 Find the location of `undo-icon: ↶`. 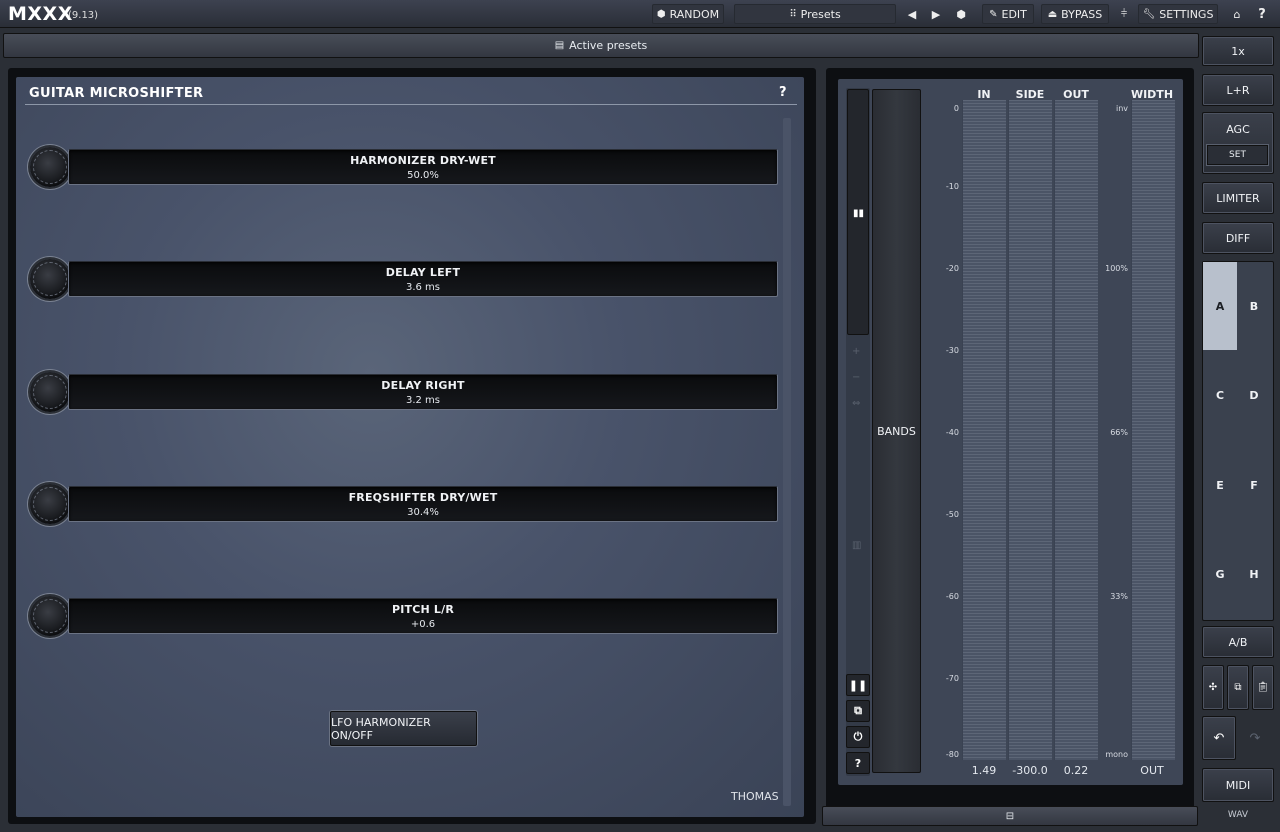

undo-icon: ↶ is located at coordinates (1219, 738).